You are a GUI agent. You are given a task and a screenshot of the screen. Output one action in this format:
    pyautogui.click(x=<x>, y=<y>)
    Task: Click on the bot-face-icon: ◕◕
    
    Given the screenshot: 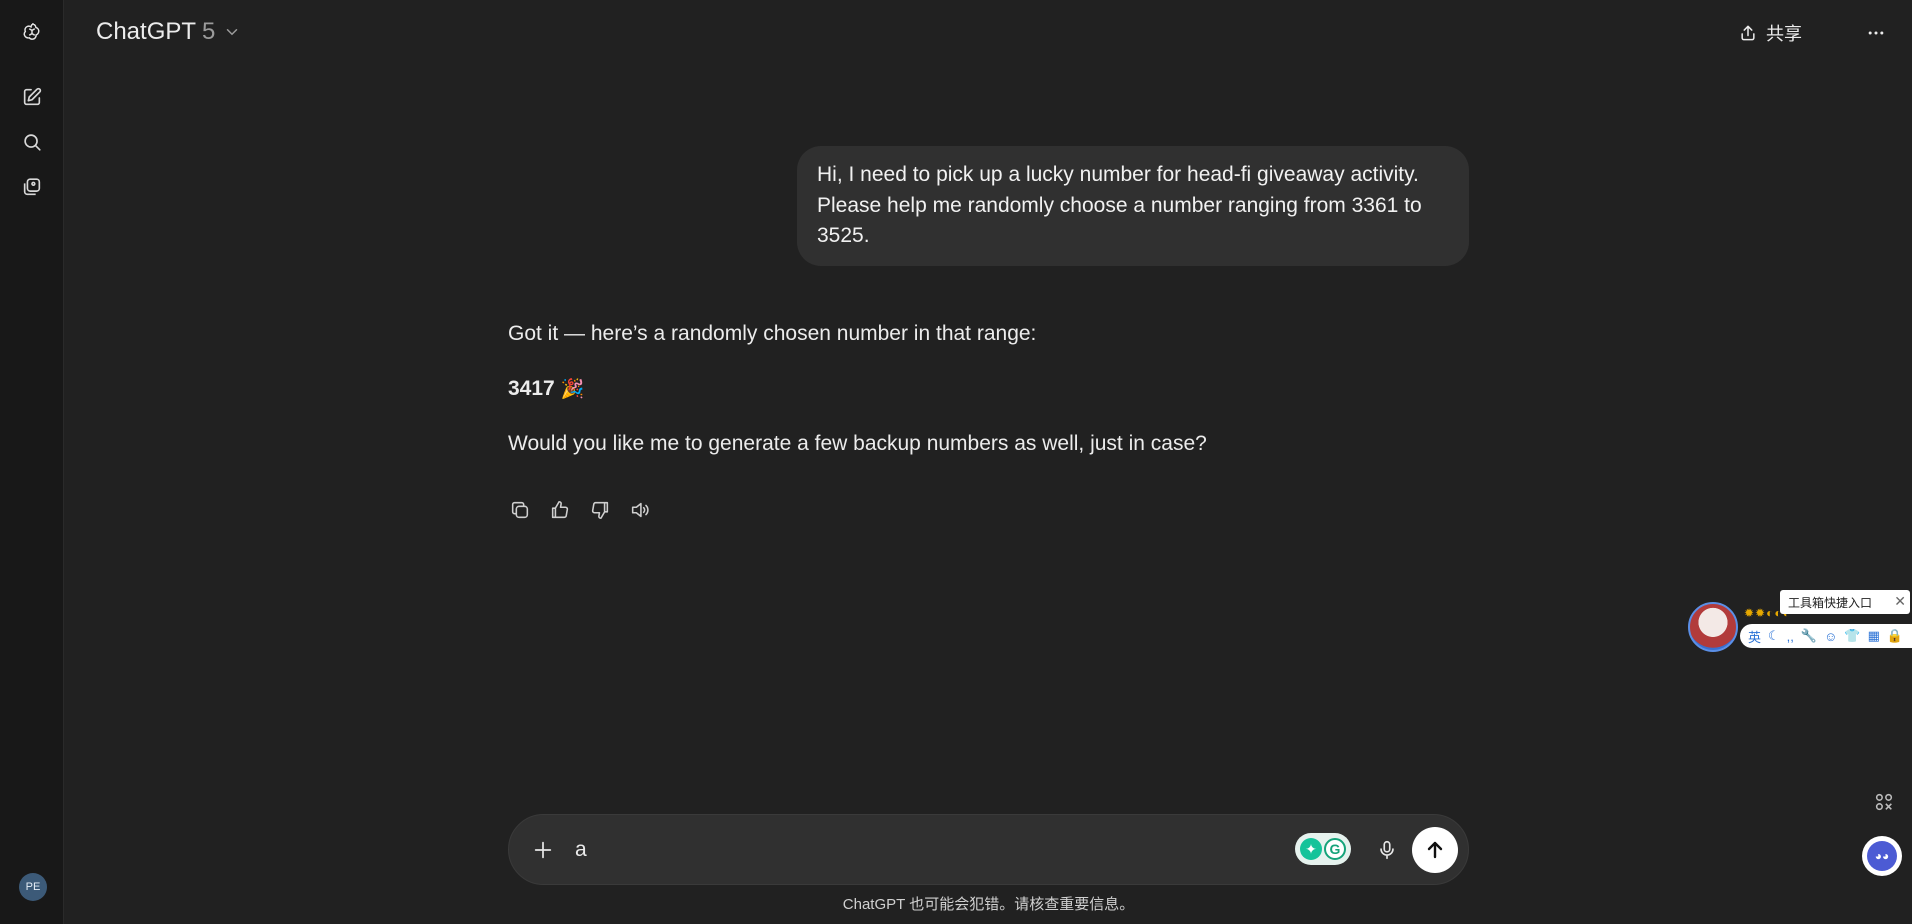 What is the action you would take?
    pyautogui.click(x=1882, y=856)
    